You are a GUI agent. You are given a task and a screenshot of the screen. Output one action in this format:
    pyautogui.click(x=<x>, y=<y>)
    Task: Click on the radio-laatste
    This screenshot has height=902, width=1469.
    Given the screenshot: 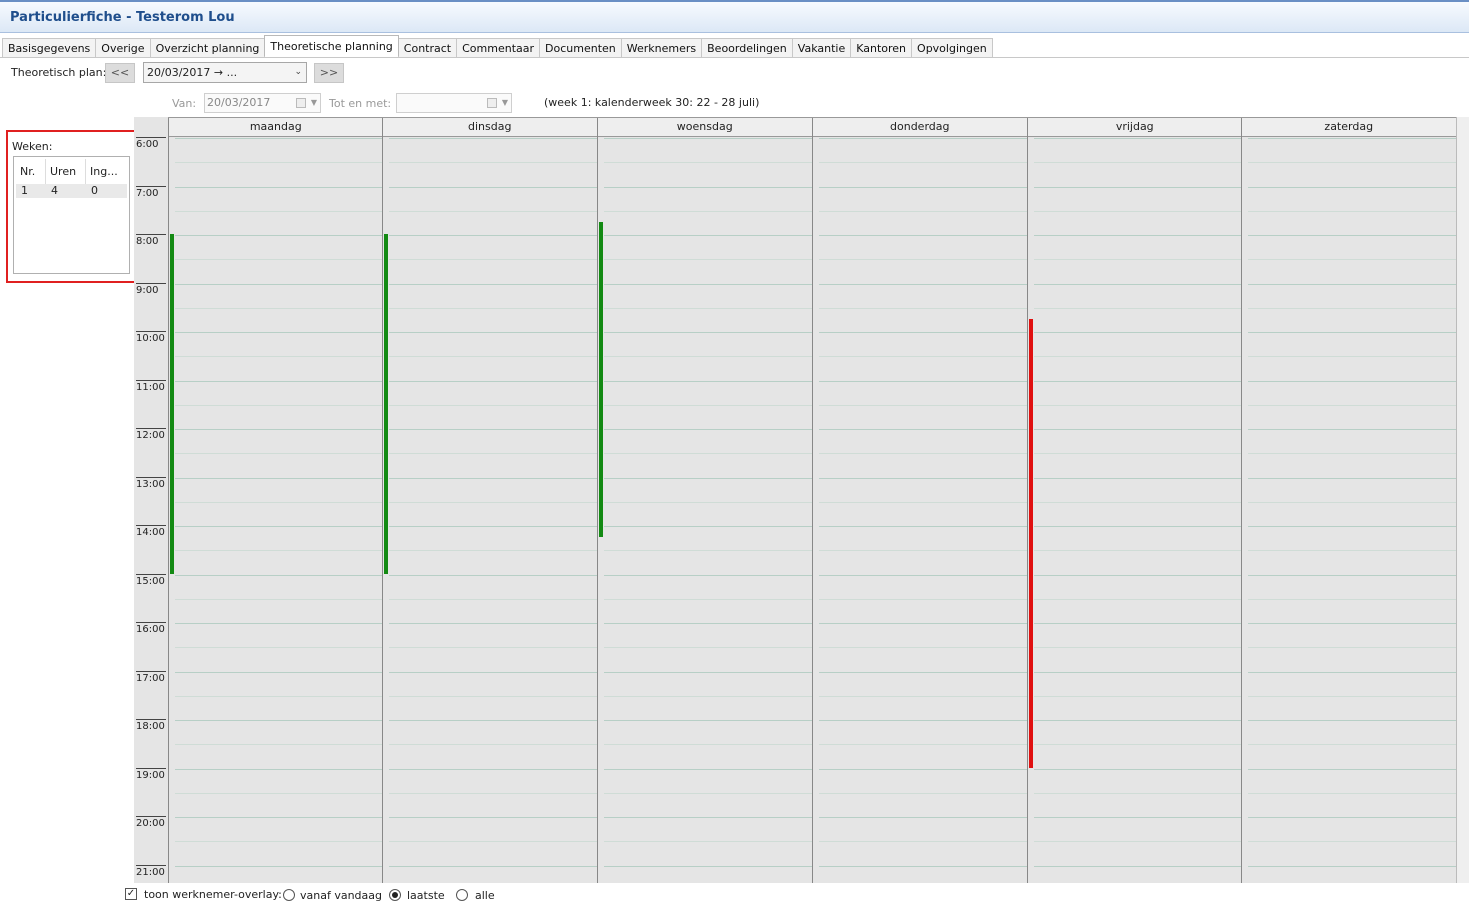 What is the action you would take?
    pyautogui.click(x=395, y=895)
    